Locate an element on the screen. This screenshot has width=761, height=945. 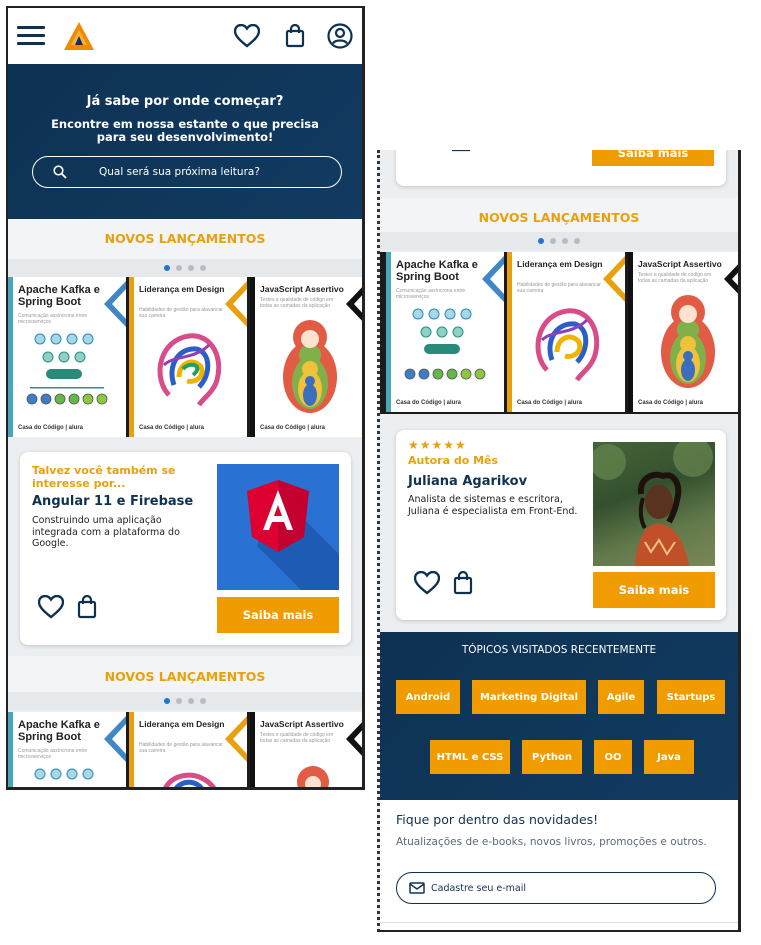
search-bar is located at coordinates (187, 172).